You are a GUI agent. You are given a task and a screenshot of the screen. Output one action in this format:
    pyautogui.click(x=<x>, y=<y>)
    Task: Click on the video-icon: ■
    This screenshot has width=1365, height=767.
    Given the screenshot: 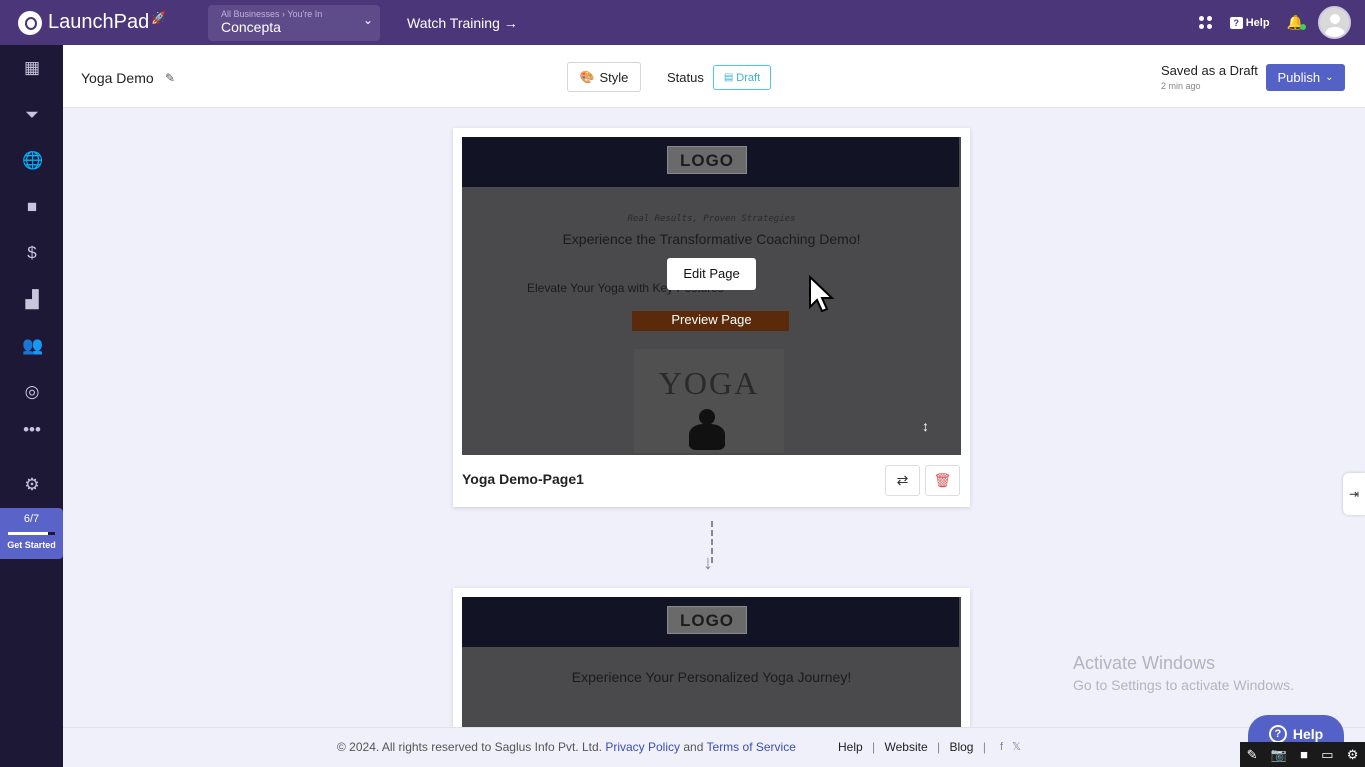 What is the action you would take?
    pyautogui.click(x=32, y=207)
    